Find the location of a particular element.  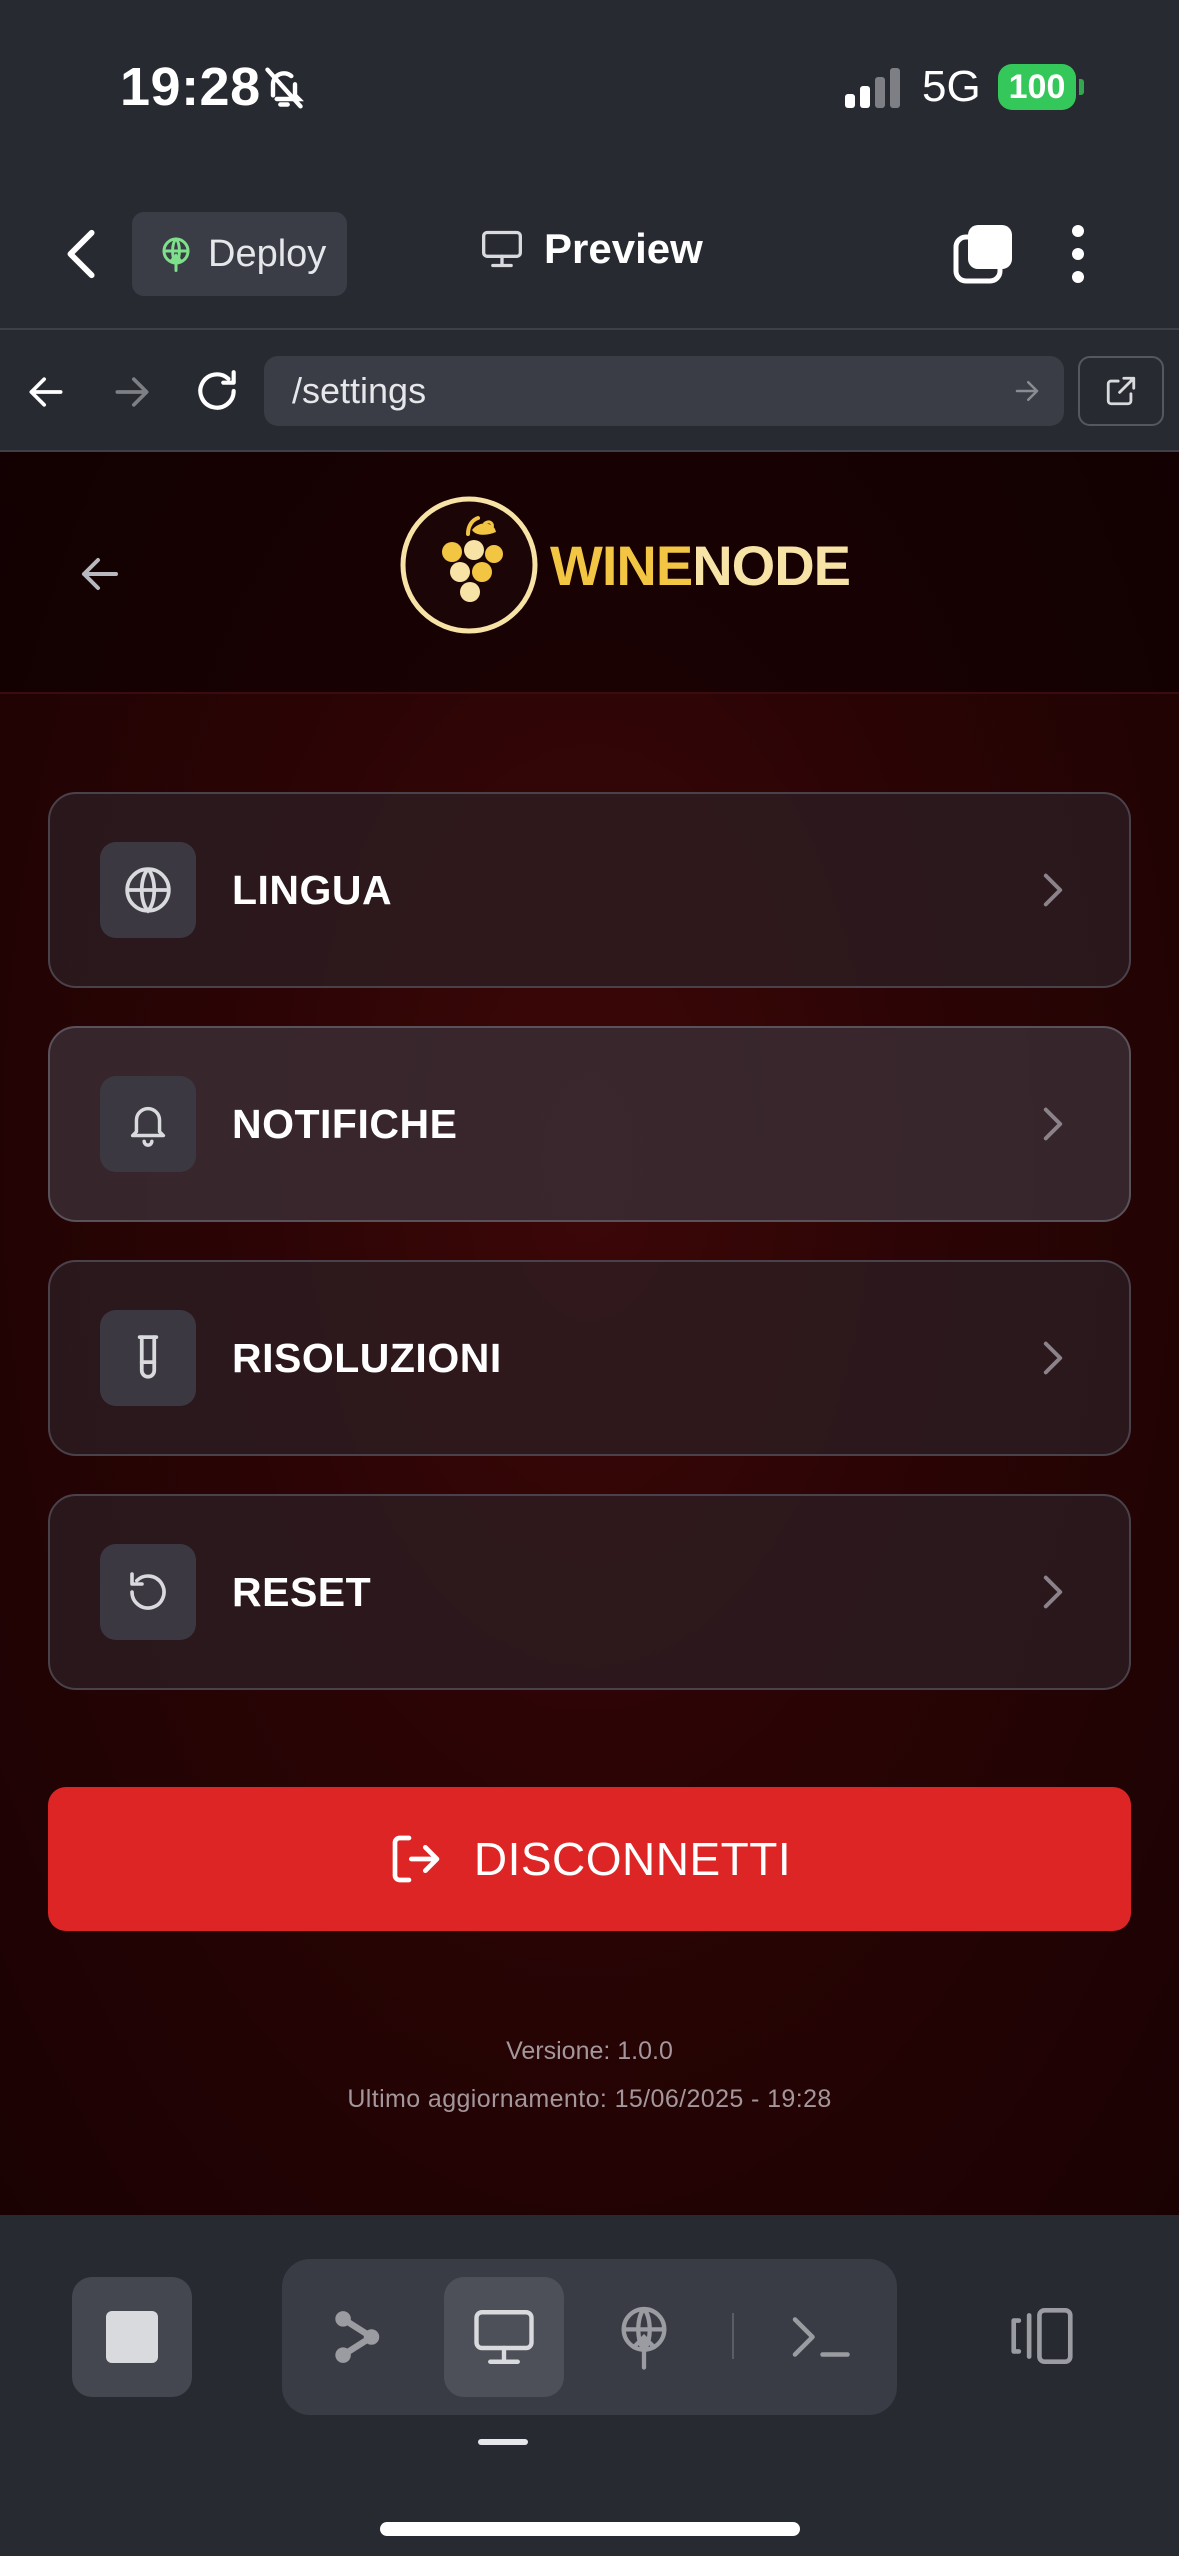

logout-icon is located at coordinates (416, 1859).